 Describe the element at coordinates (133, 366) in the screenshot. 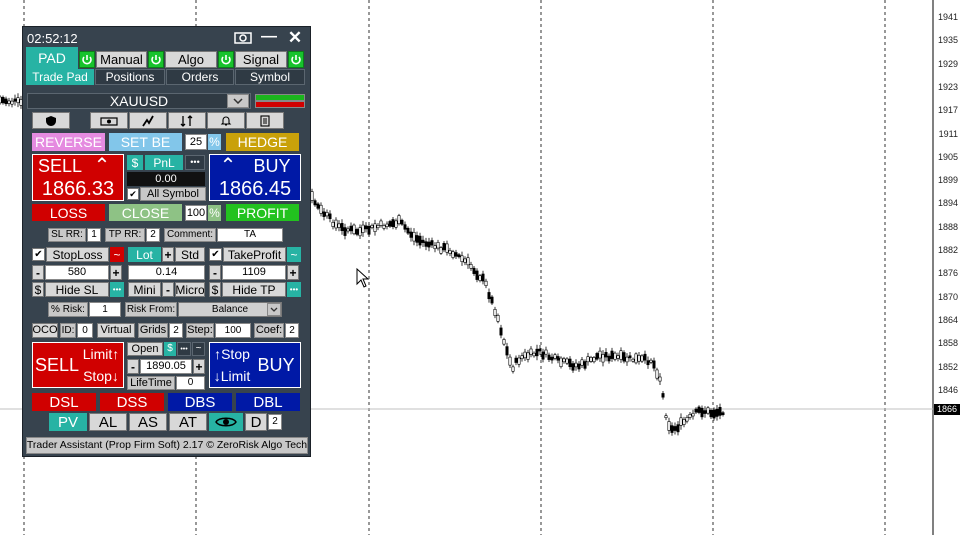

I see `open-price-decrease-button: -` at that location.